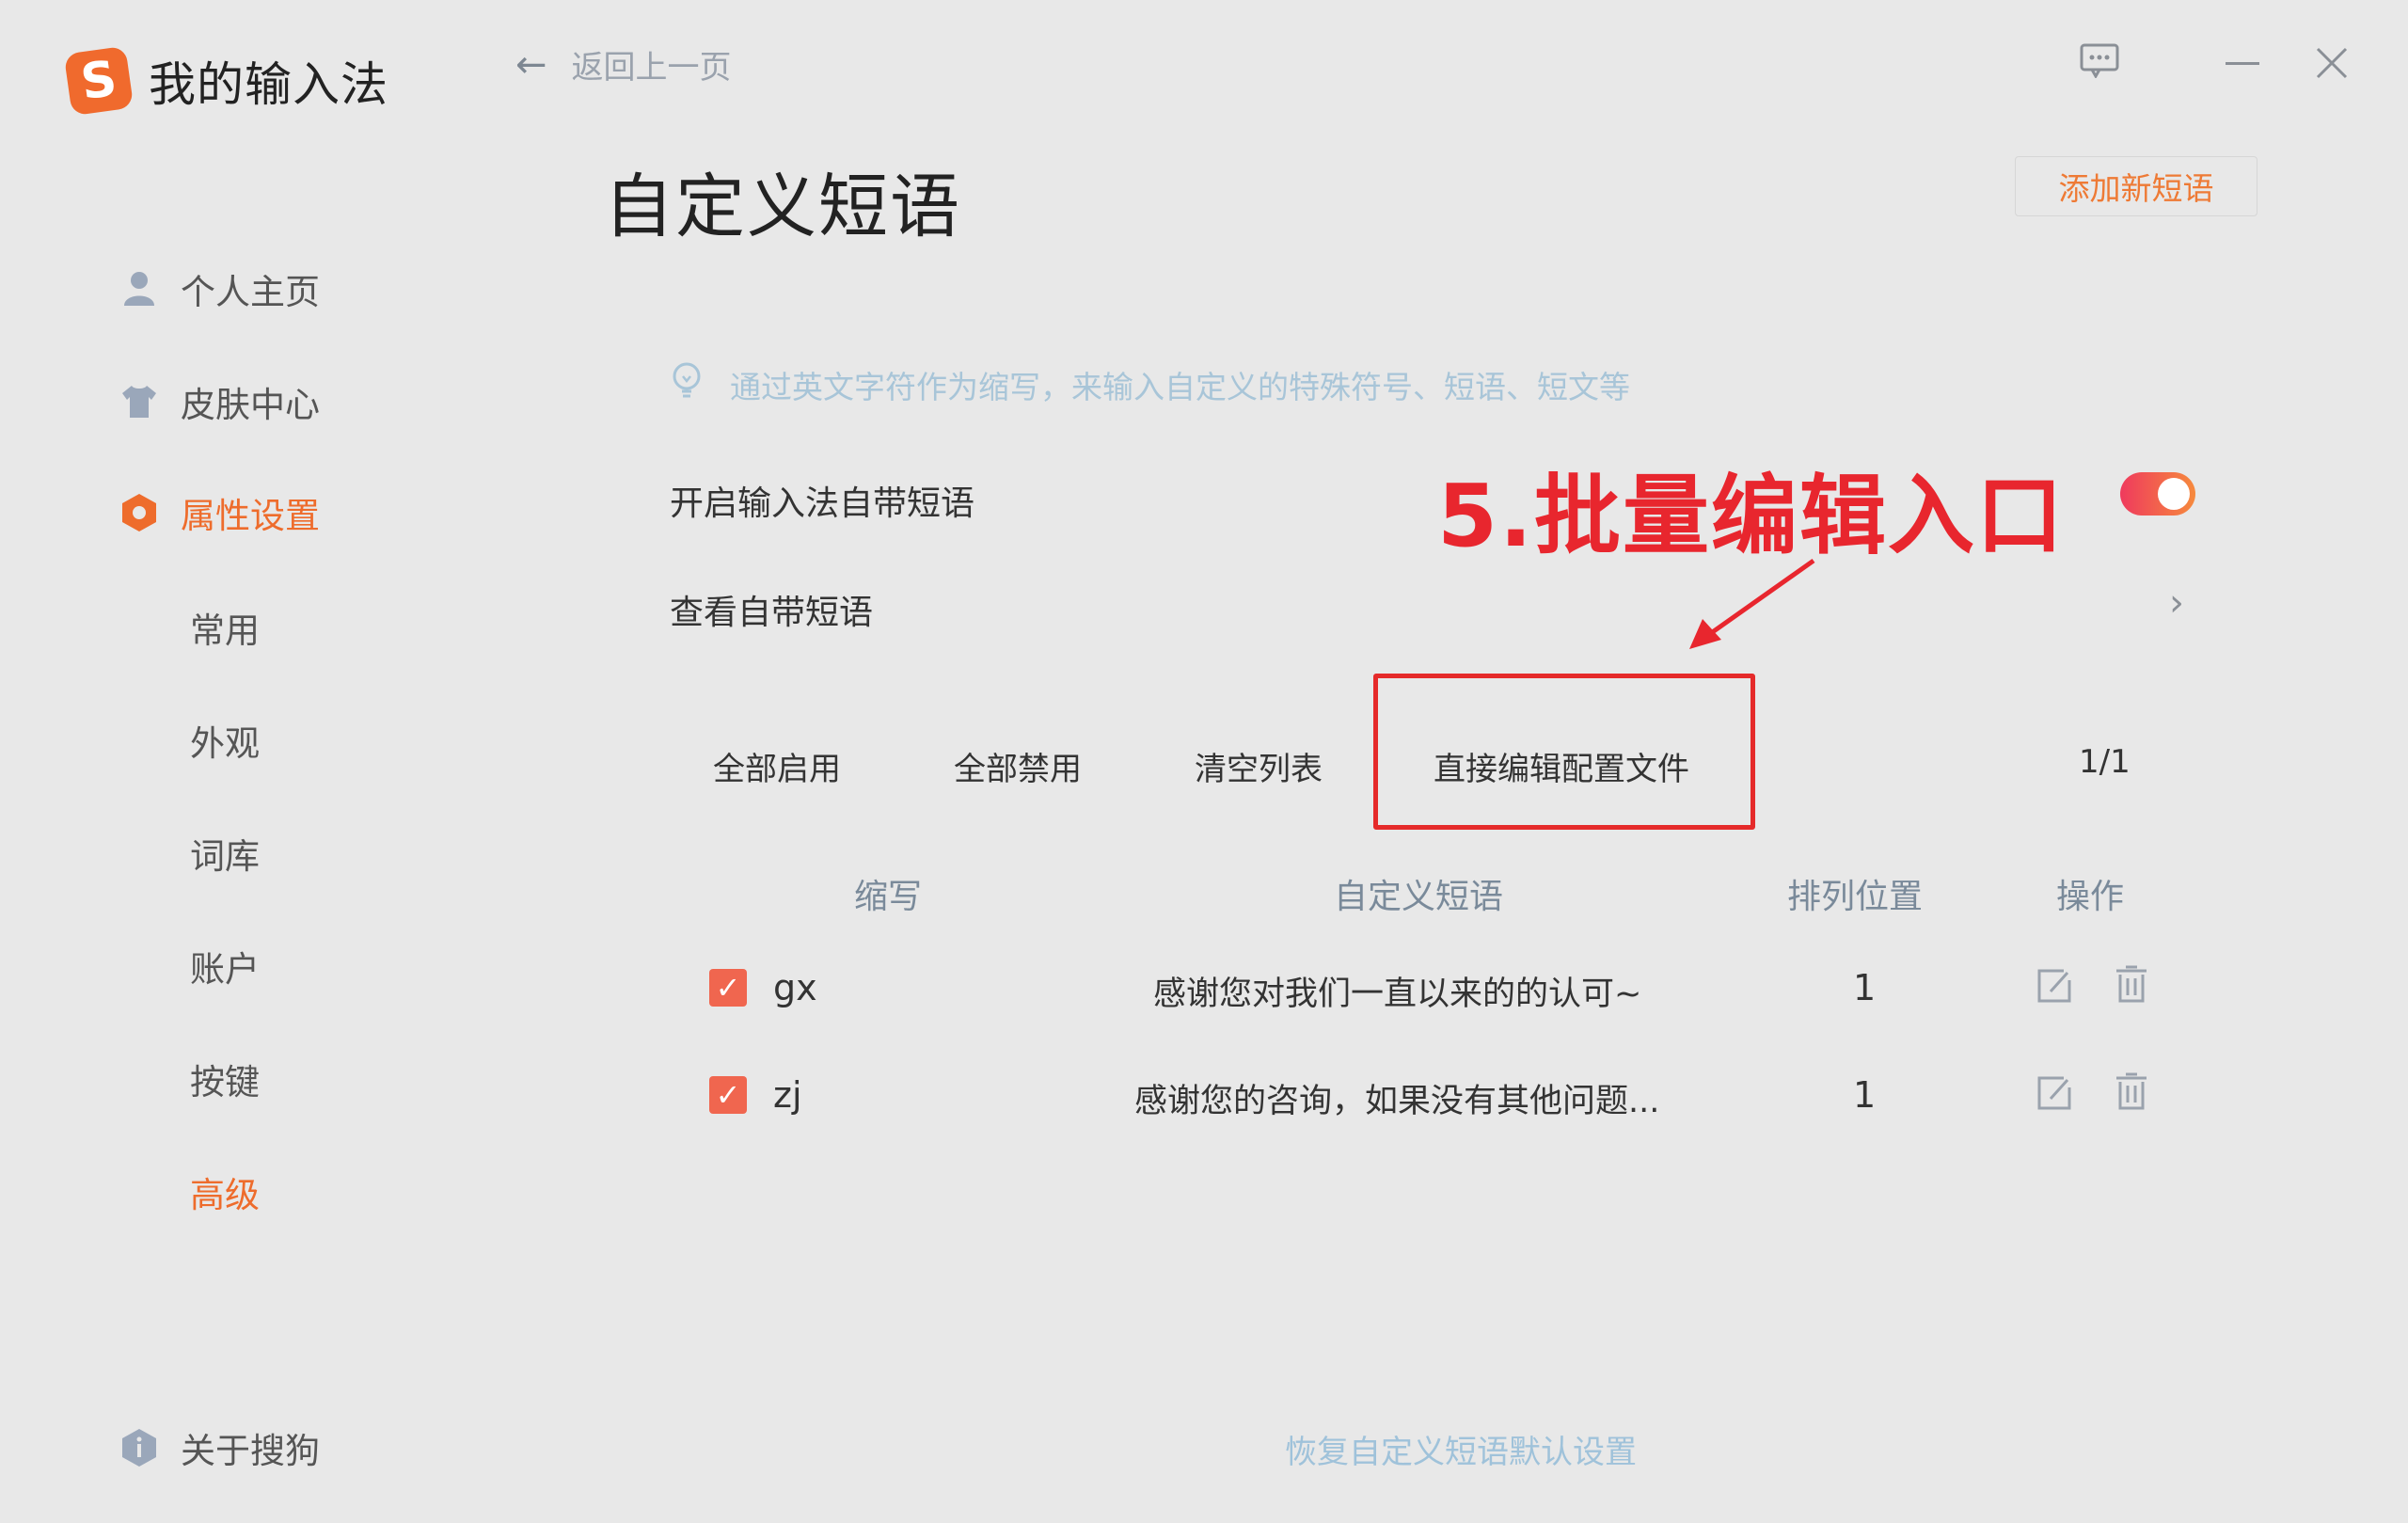 The image size is (2408, 1523). What do you see at coordinates (2105, 762) in the screenshot?
I see `page-indicator: 1/1` at bounding box center [2105, 762].